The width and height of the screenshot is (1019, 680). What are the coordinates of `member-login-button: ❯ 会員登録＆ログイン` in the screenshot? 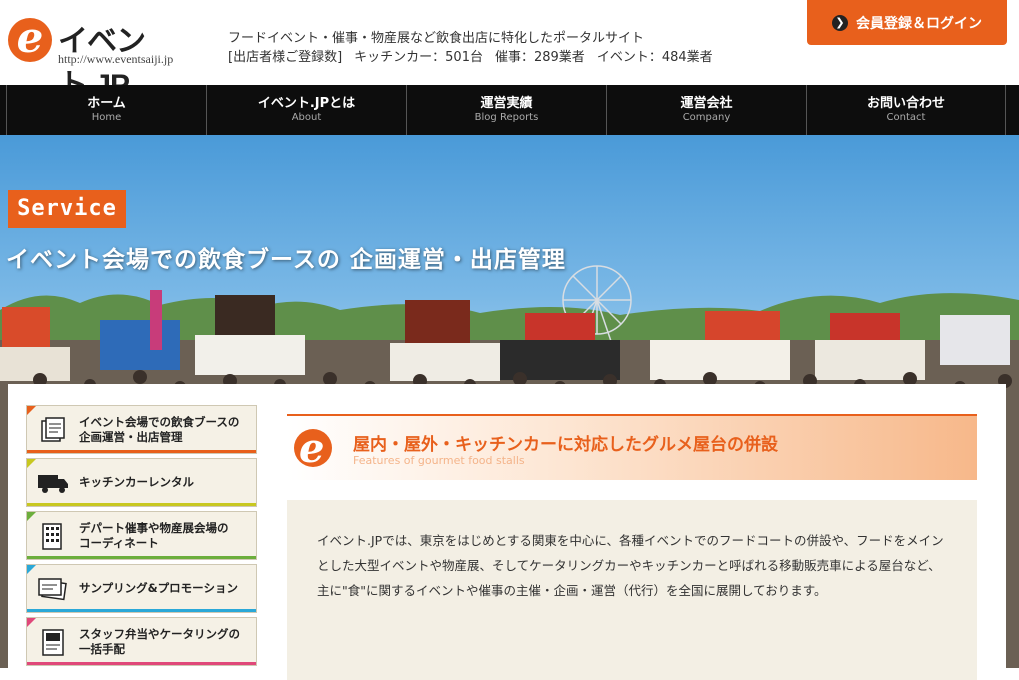 It's located at (907, 22).